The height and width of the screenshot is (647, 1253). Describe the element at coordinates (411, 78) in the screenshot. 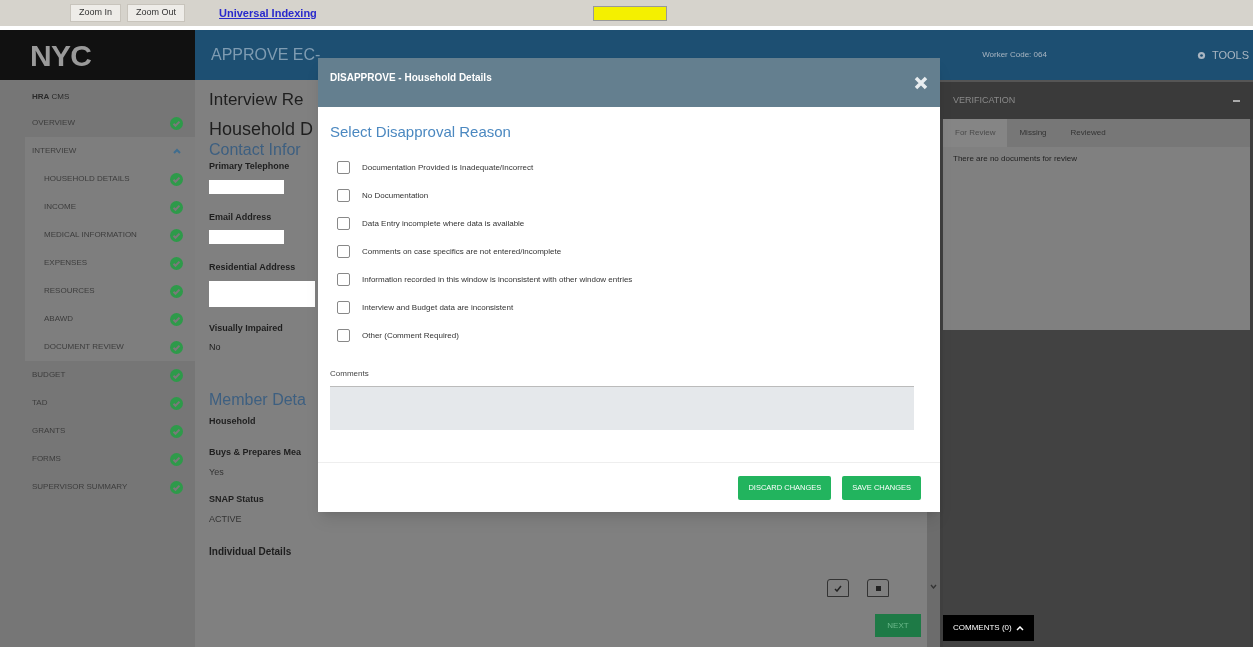

I see `dialog-title: DISAPPROVE - Household Details` at that location.